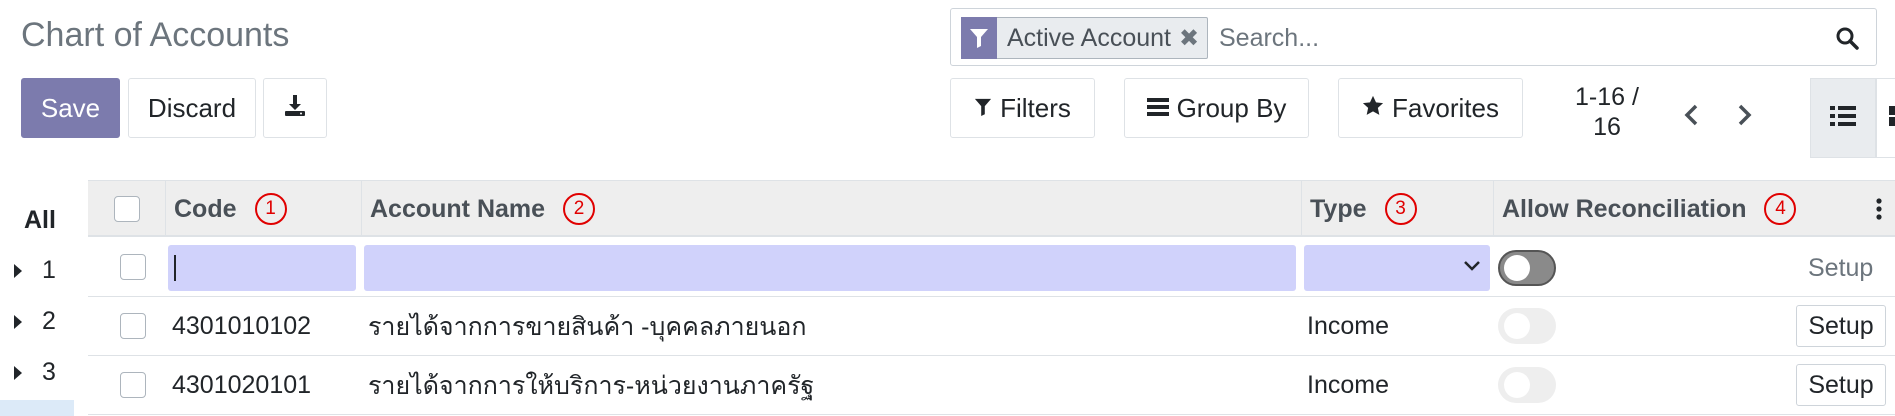 Image resolution: width=1895 pixels, height=416 pixels. I want to click on column-header-code: Code 1, so click(264, 209).